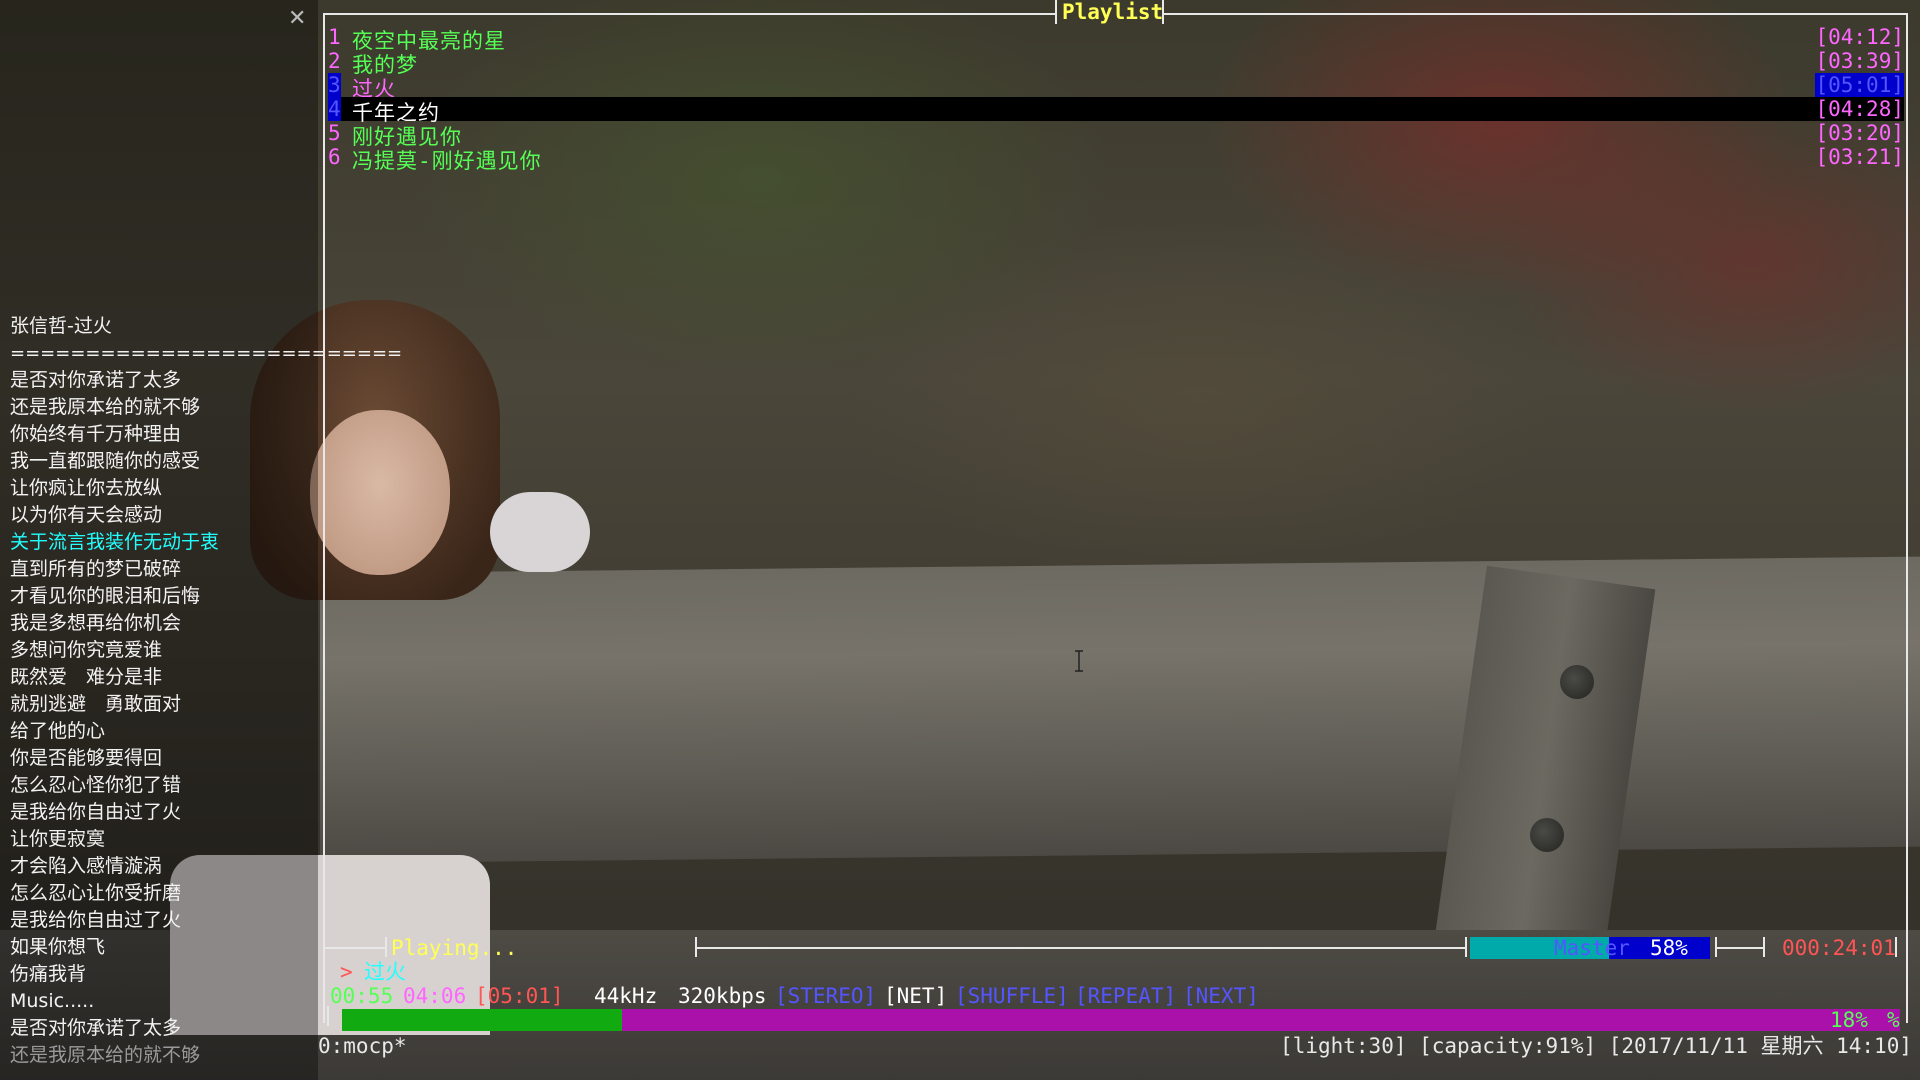  Describe the element at coordinates (86, 650) in the screenshot. I see `lyrics-line: 多想问你究竟爱谁` at that location.